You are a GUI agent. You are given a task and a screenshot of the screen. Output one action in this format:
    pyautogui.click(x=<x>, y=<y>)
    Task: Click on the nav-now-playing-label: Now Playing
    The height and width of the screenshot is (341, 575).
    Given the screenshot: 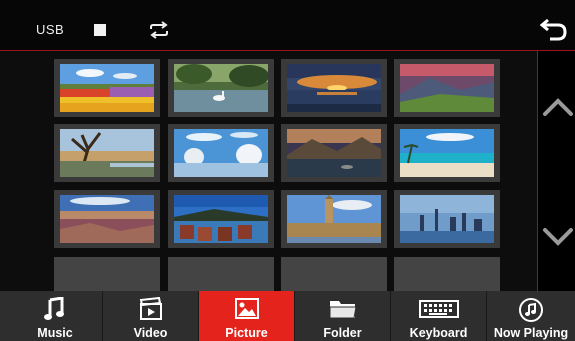 What is the action you would take?
    pyautogui.click(x=531, y=333)
    